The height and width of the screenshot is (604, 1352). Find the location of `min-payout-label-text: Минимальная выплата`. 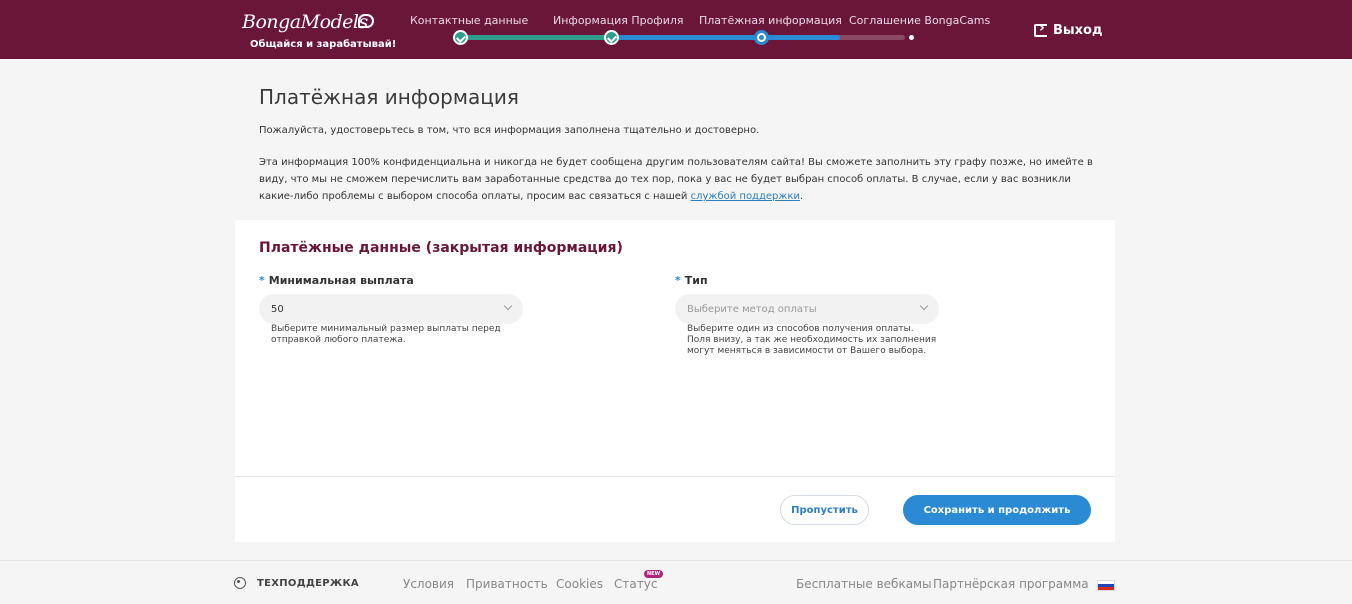

min-payout-label-text: Минимальная выплата is located at coordinates (341, 280).